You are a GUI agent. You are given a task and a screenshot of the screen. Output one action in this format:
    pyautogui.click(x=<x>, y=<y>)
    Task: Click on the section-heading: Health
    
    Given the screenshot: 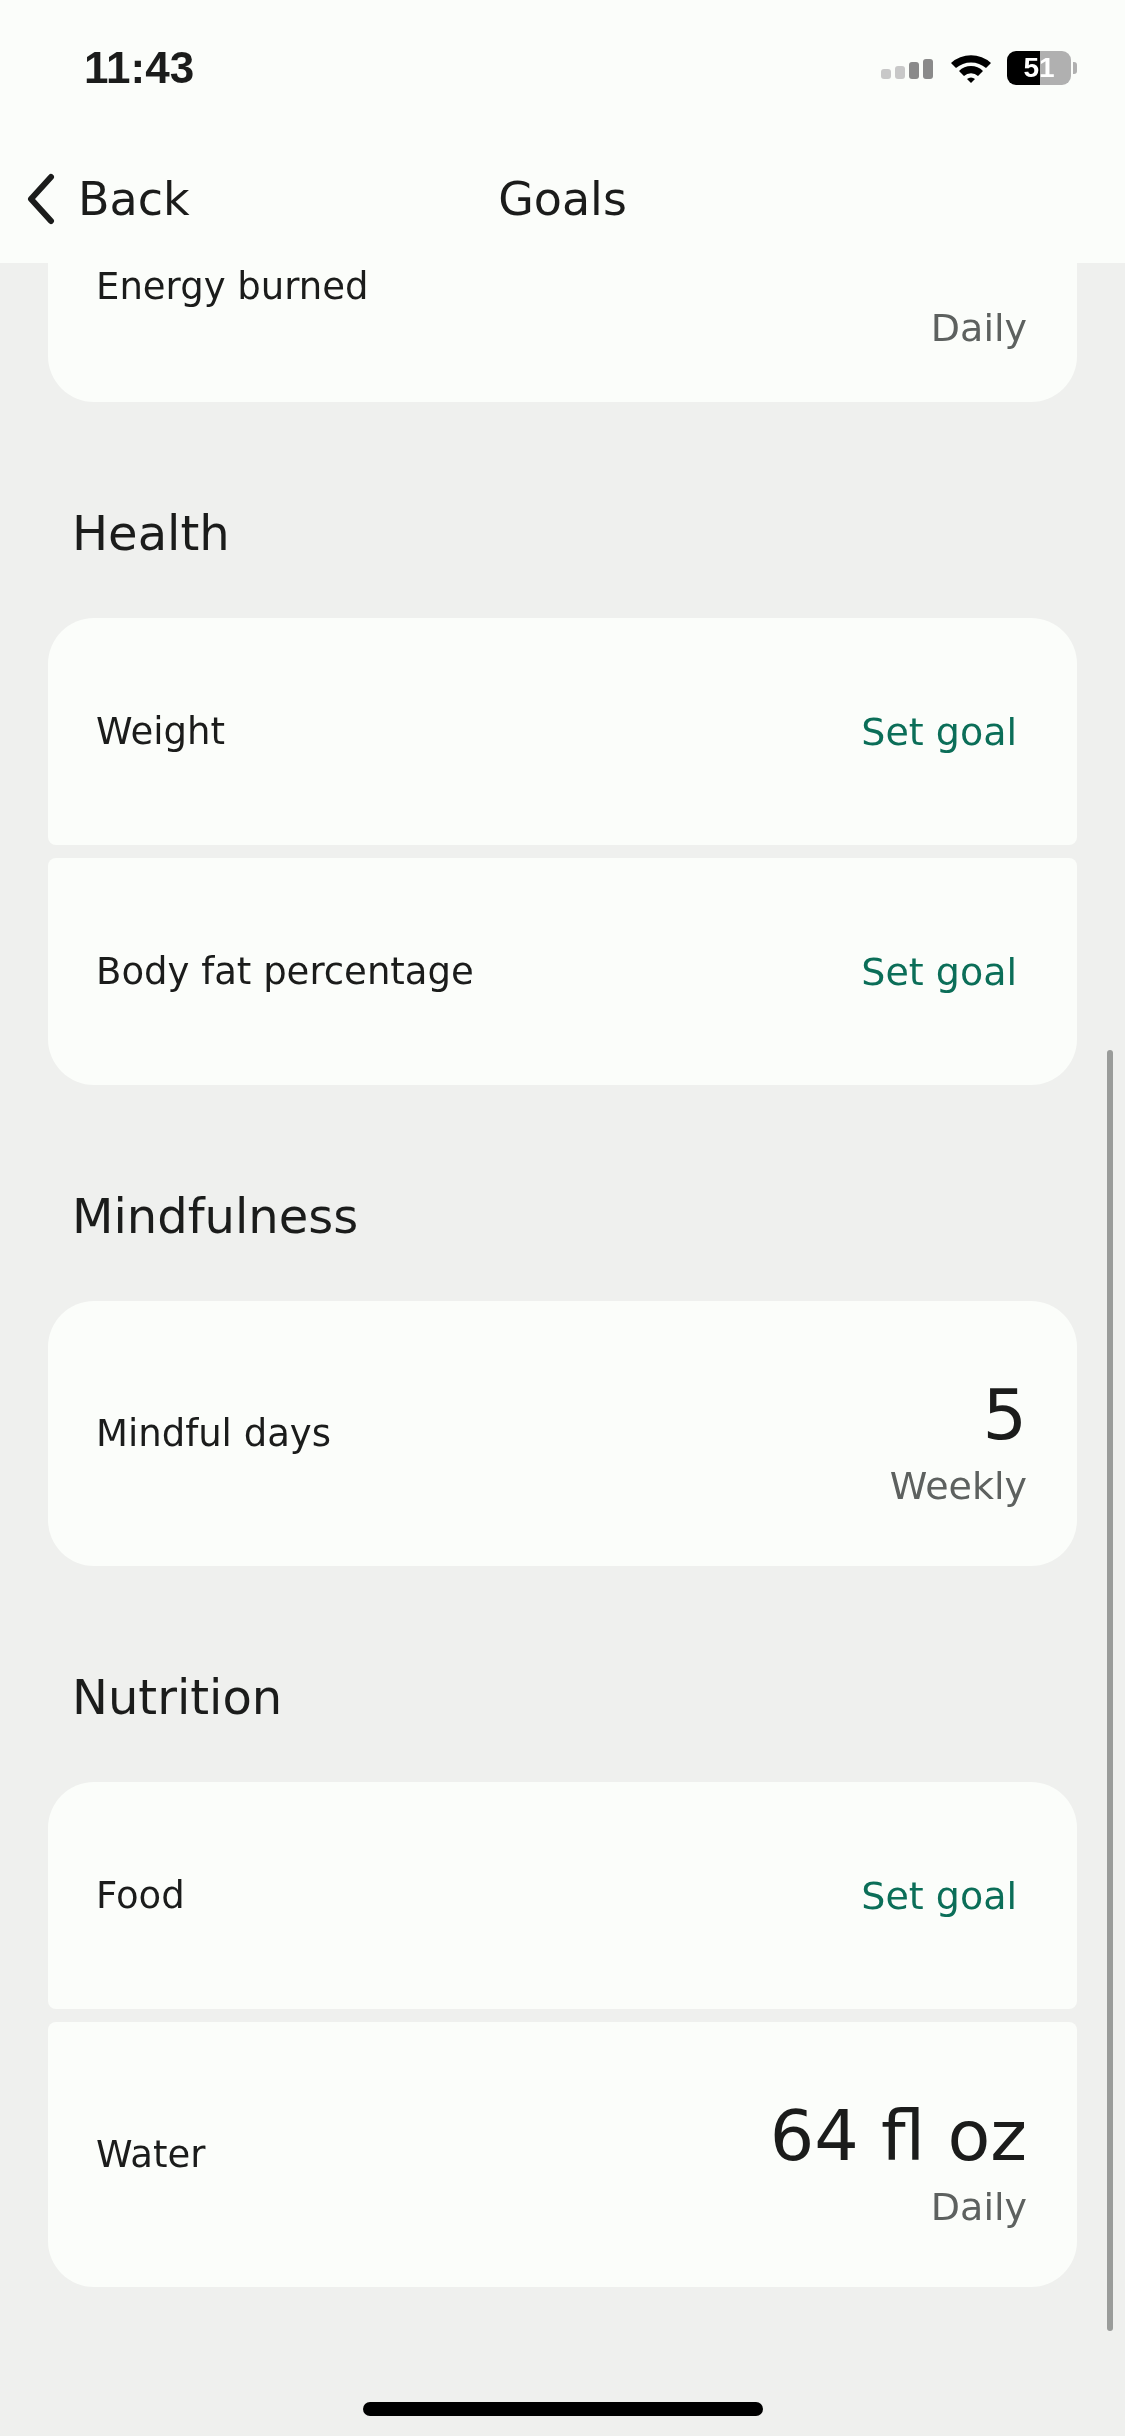 What is the action you would take?
    pyautogui.click(x=151, y=533)
    